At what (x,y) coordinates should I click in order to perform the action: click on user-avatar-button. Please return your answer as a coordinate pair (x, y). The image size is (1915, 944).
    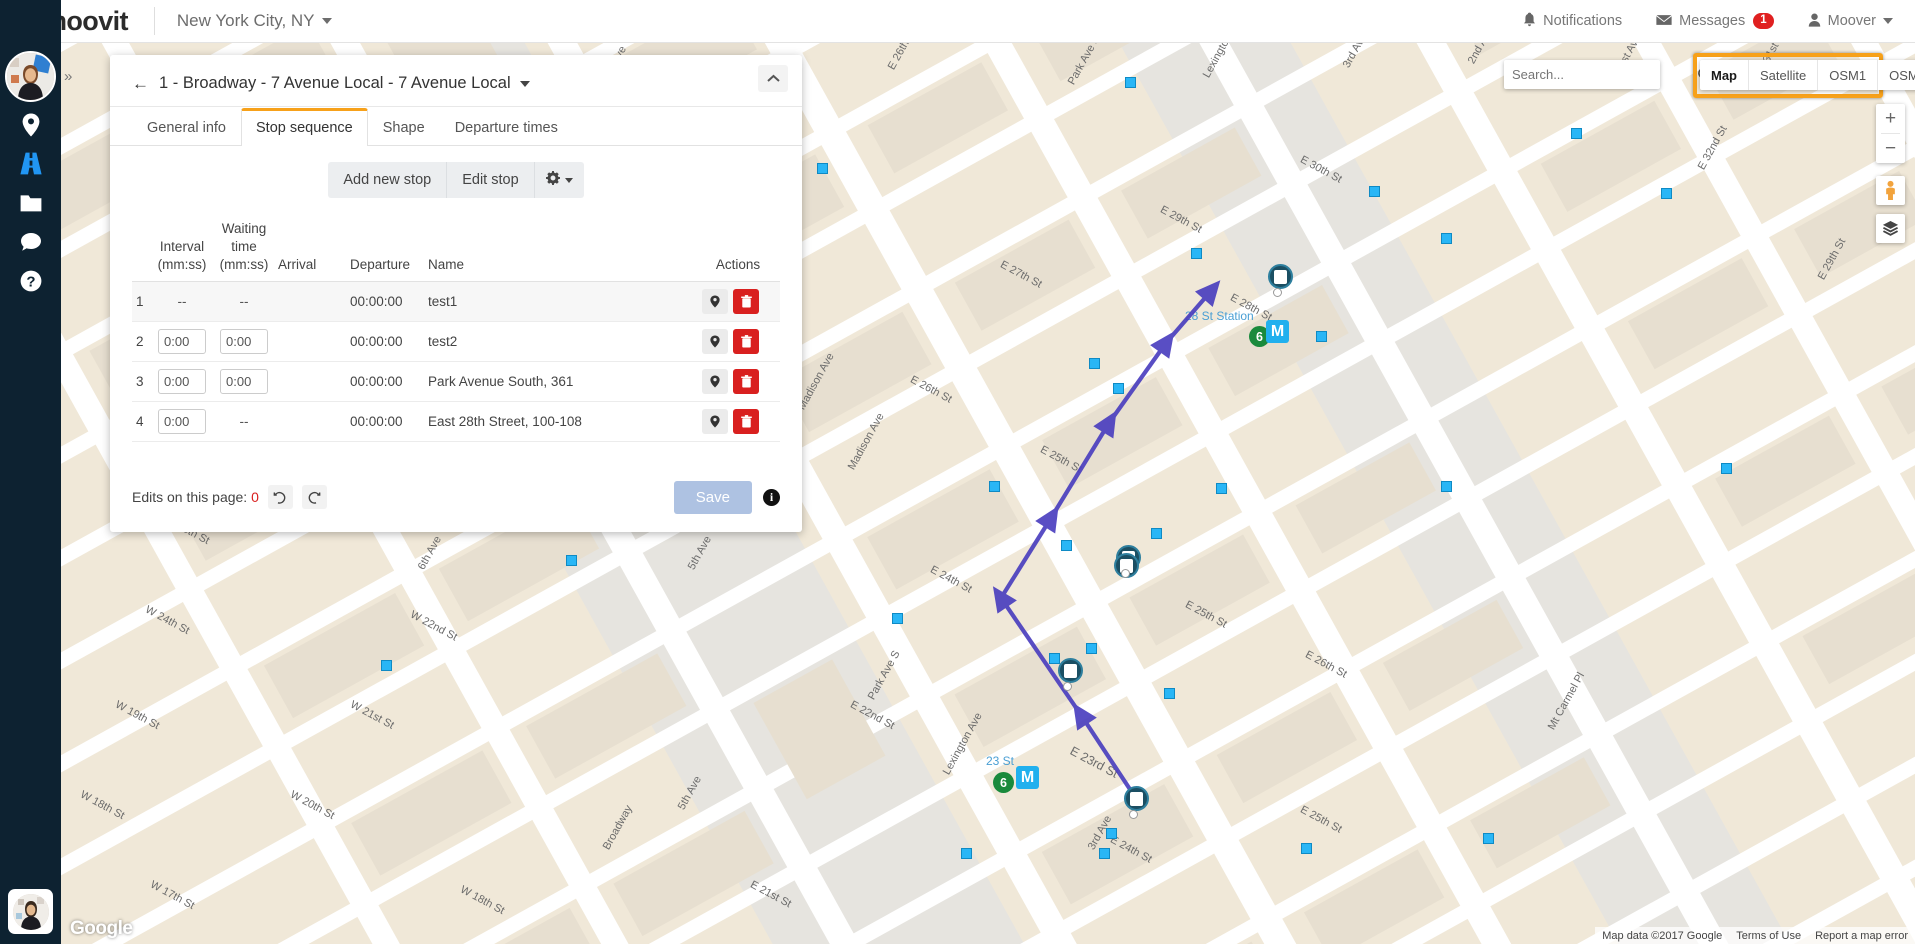
    Looking at the image, I should click on (30, 911).